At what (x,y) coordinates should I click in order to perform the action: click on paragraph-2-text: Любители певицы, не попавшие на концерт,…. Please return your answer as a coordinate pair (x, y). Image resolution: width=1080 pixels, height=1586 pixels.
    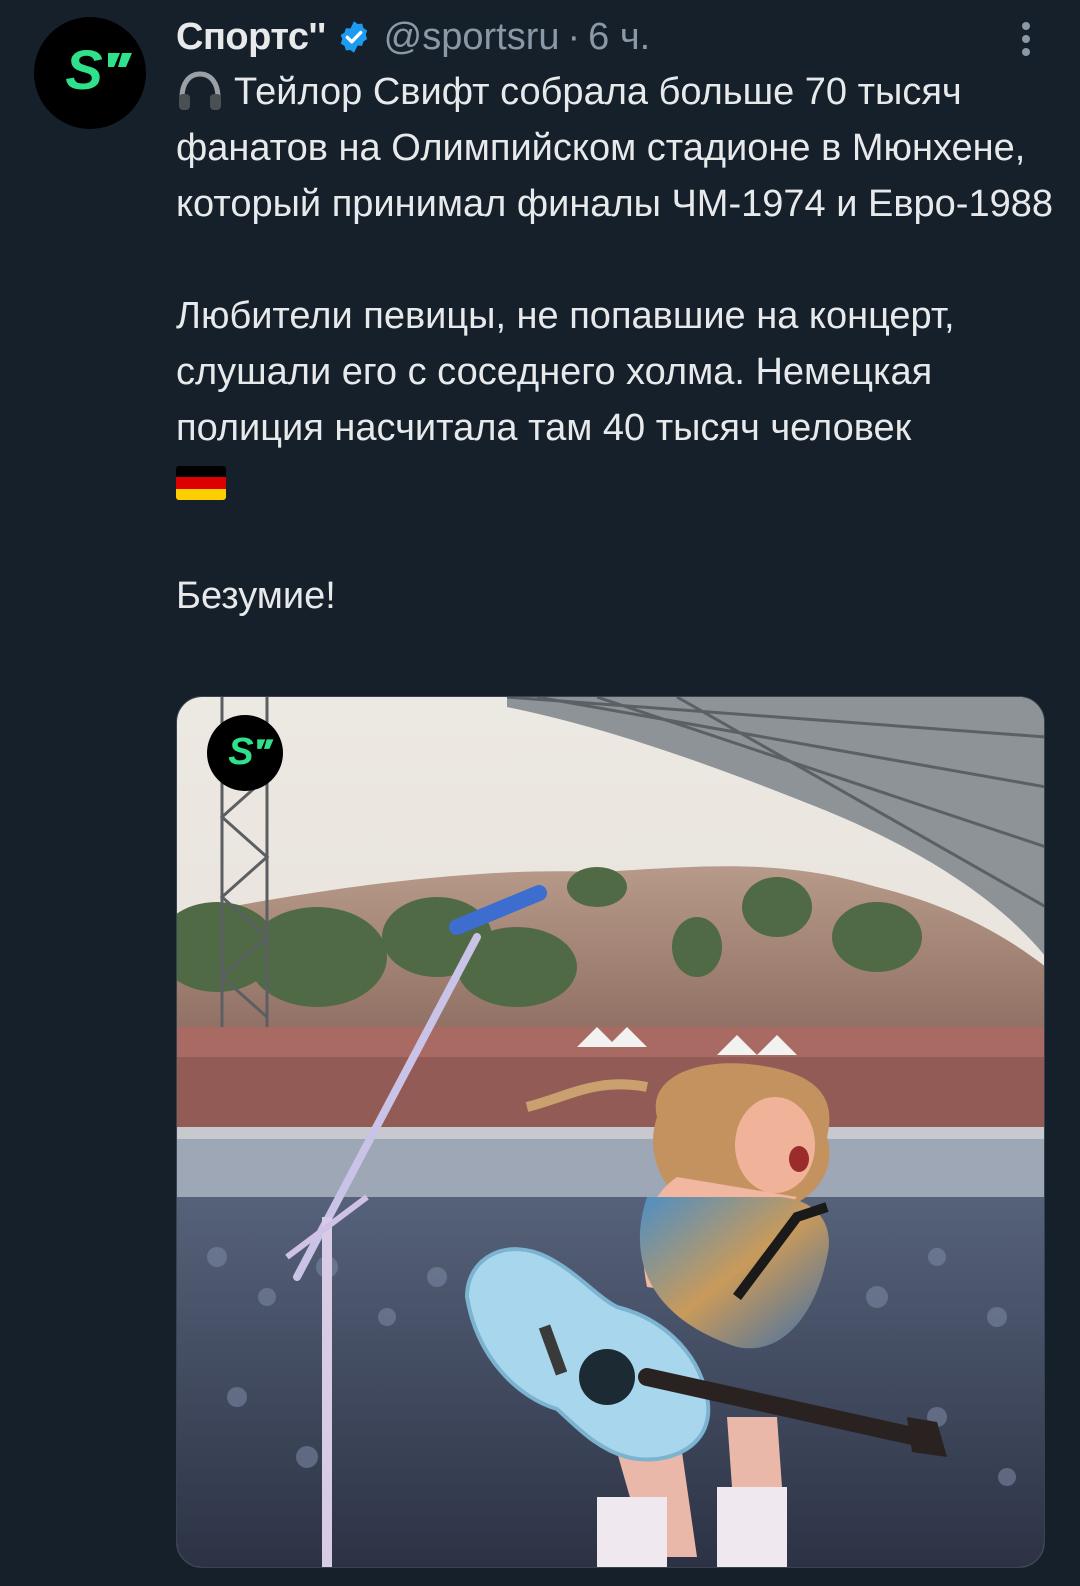
    Looking at the image, I should click on (565, 372).